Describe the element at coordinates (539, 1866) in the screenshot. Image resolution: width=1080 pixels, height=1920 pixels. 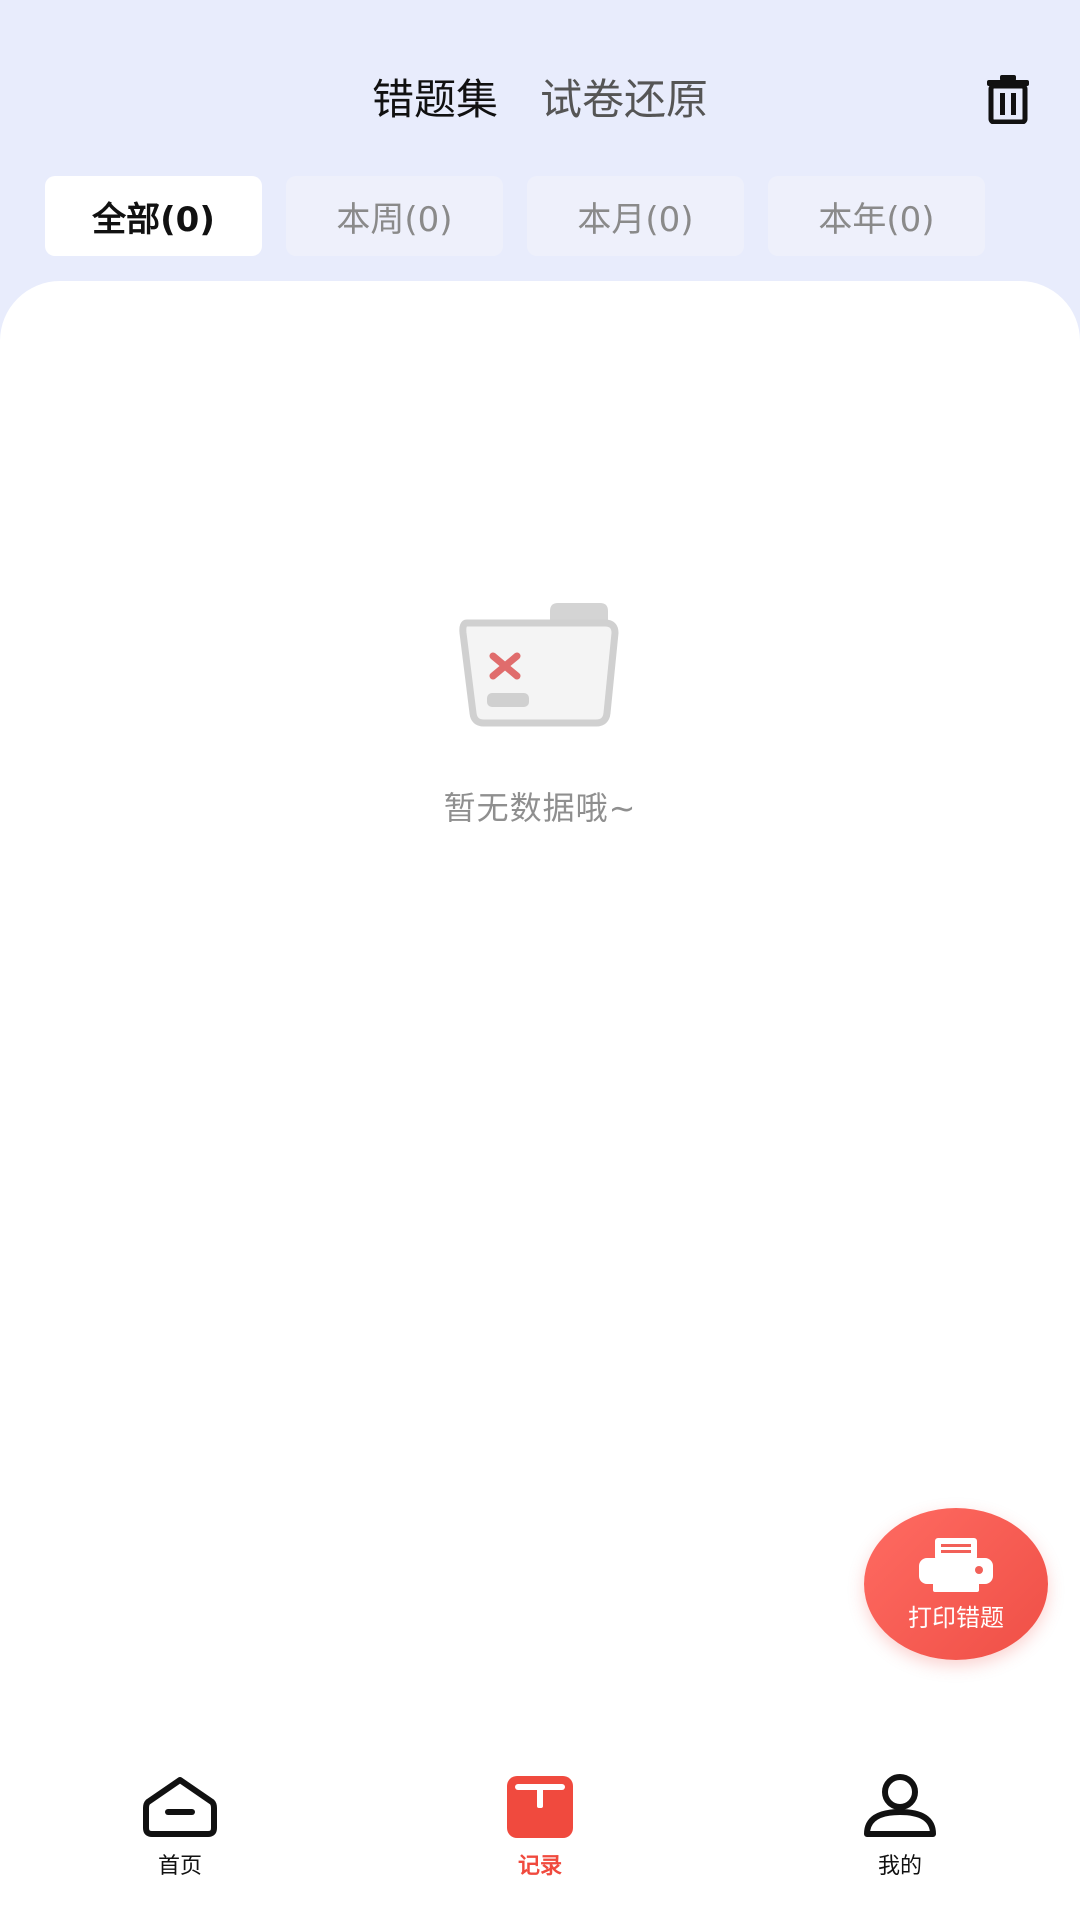
I see `nav-record-label: 记录` at that location.